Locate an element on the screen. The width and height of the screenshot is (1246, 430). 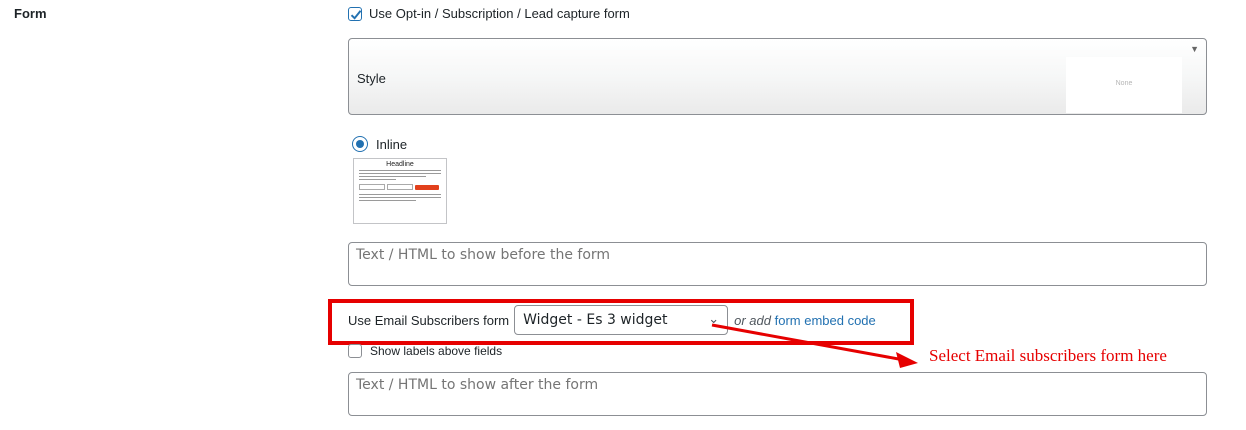
show-labels-option: Show labels above fields is located at coordinates (425, 351).